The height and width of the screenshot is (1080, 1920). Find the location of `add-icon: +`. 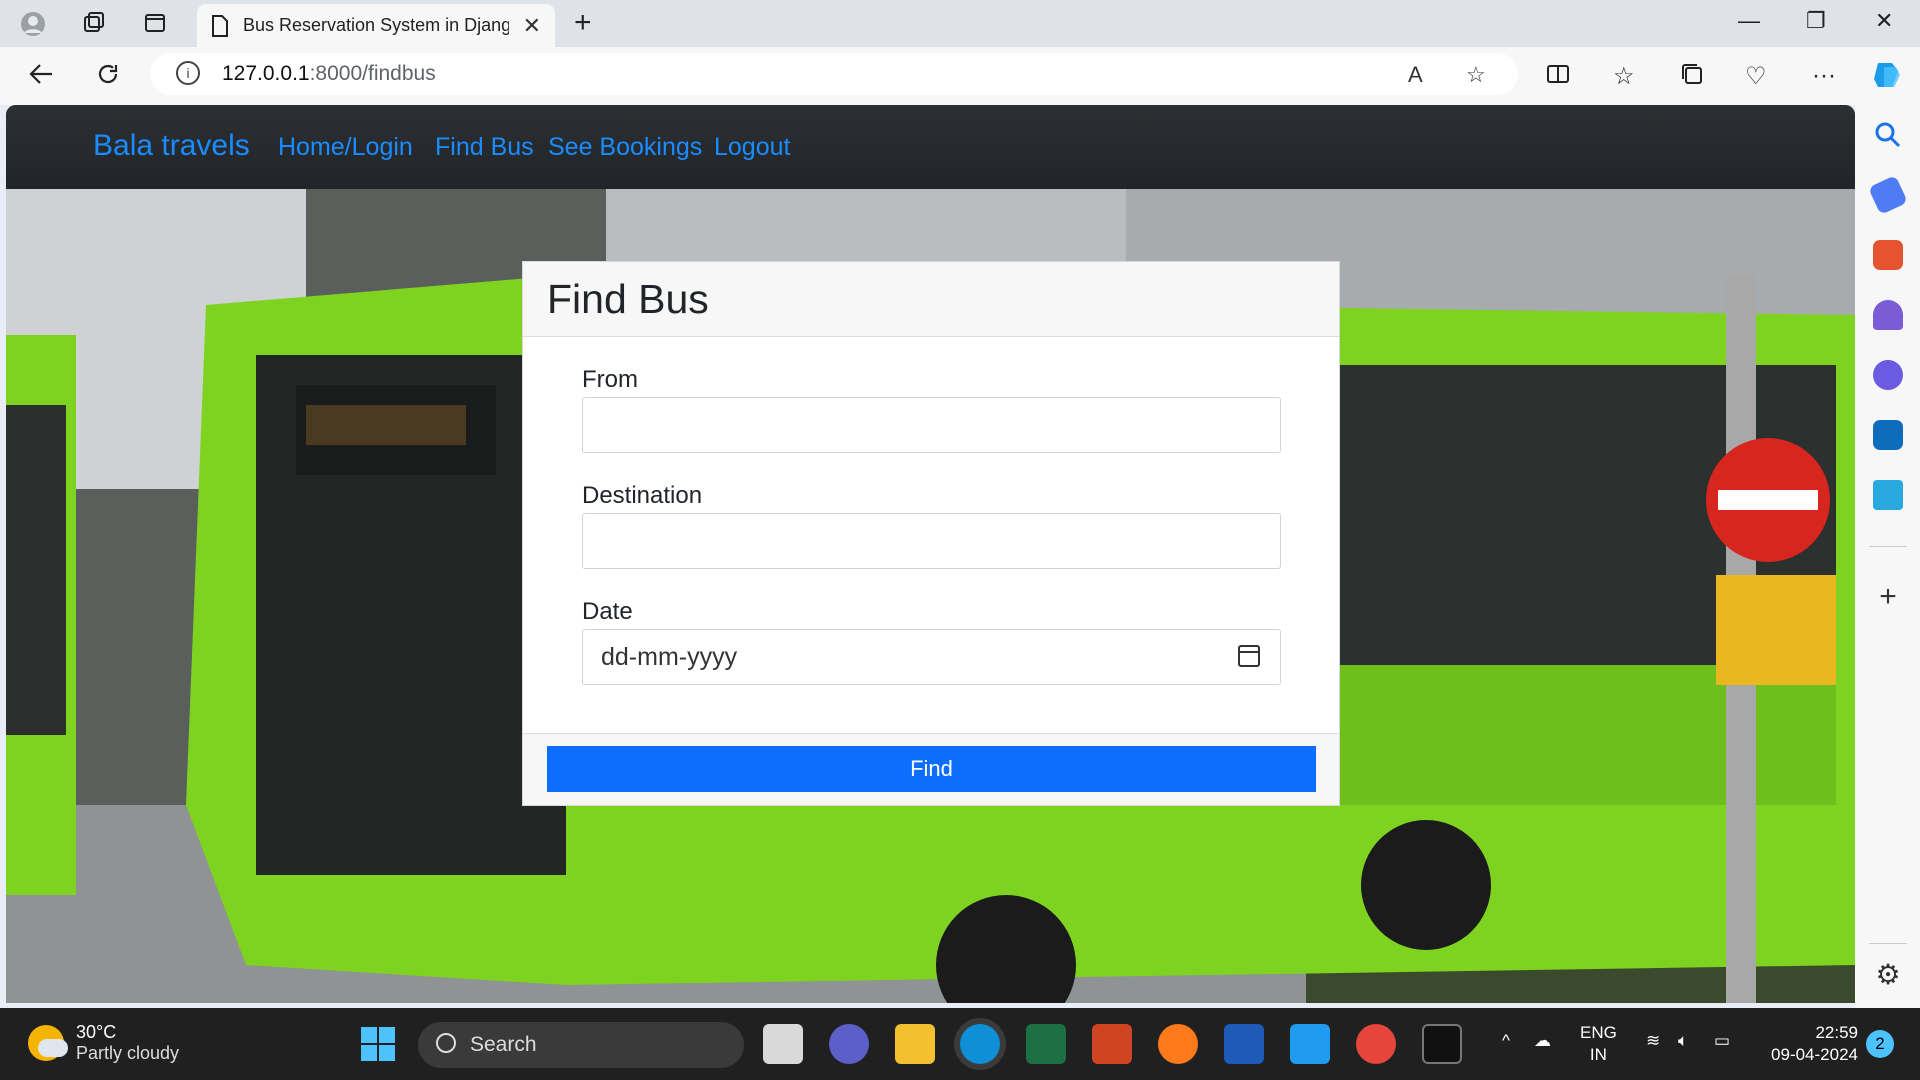

add-icon: + is located at coordinates (1888, 597).